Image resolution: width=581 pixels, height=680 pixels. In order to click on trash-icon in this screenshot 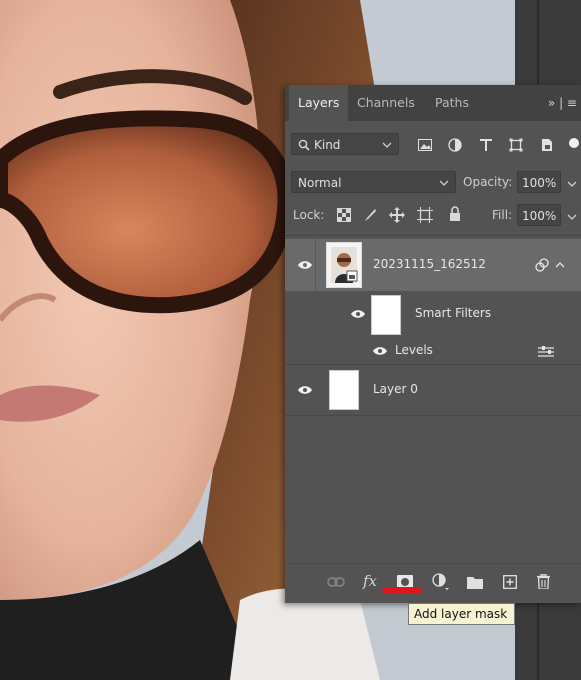, I will do `click(543, 581)`.